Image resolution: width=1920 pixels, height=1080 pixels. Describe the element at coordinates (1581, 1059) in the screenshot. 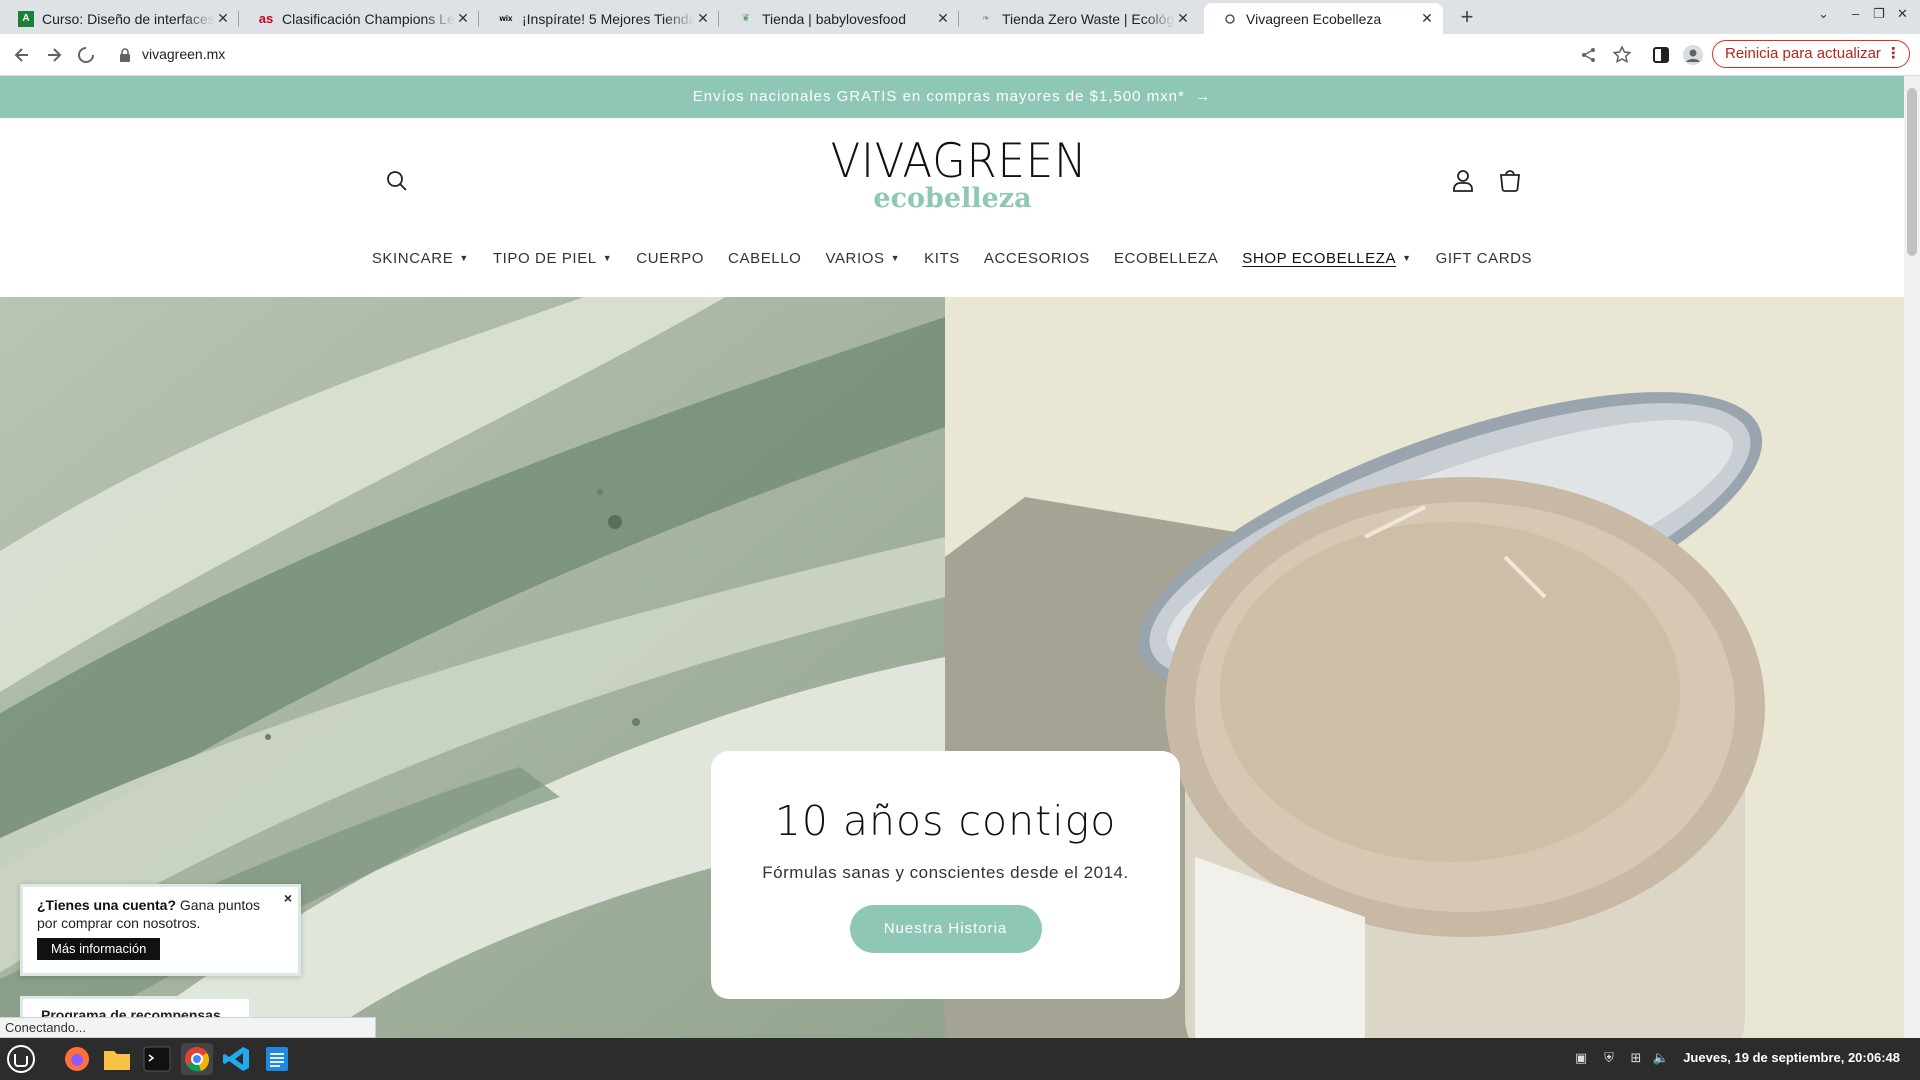

I see `clipboard-icon: ▣` at that location.